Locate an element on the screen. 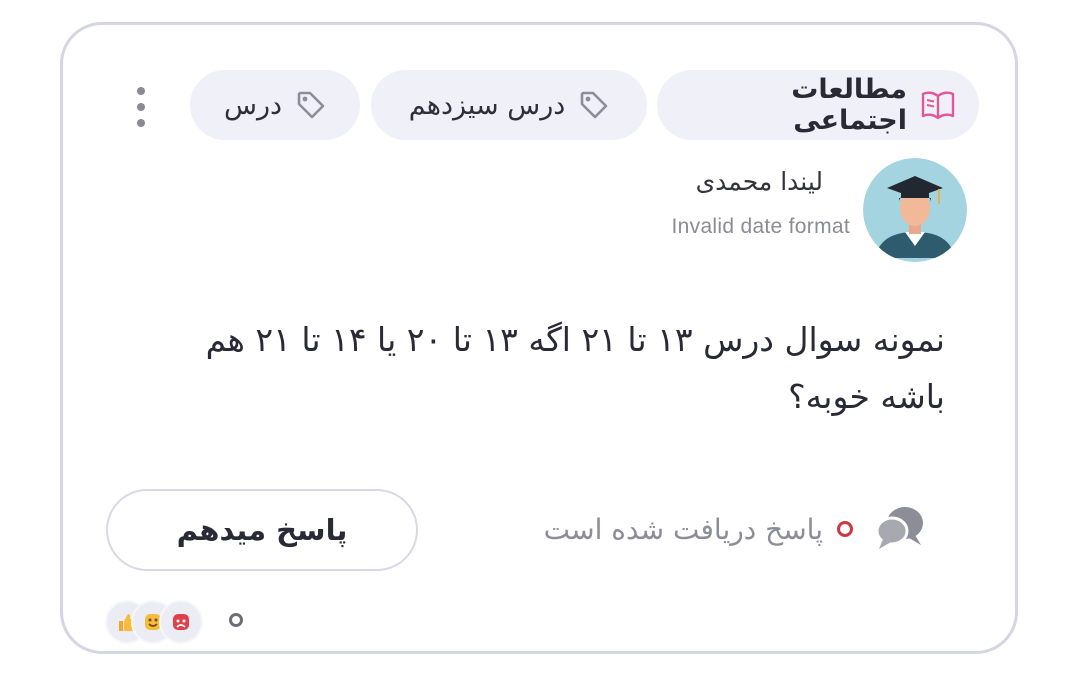 The height and width of the screenshot is (691, 1080). reactions-summary is located at coordinates (155, 622).